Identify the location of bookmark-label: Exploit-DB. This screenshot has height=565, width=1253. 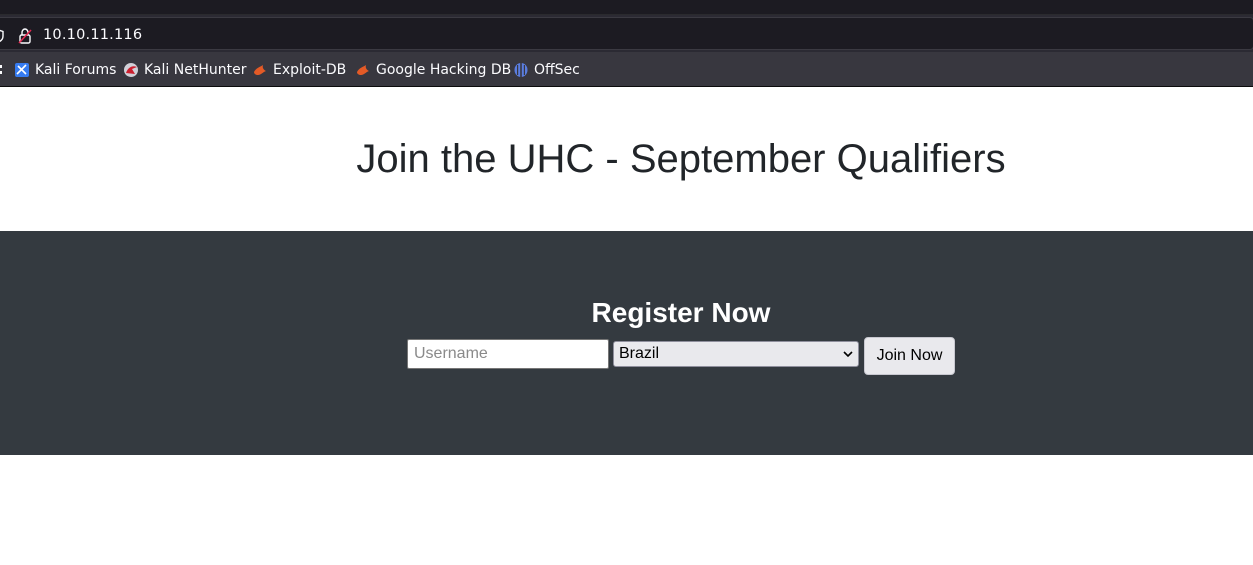
(310, 69).